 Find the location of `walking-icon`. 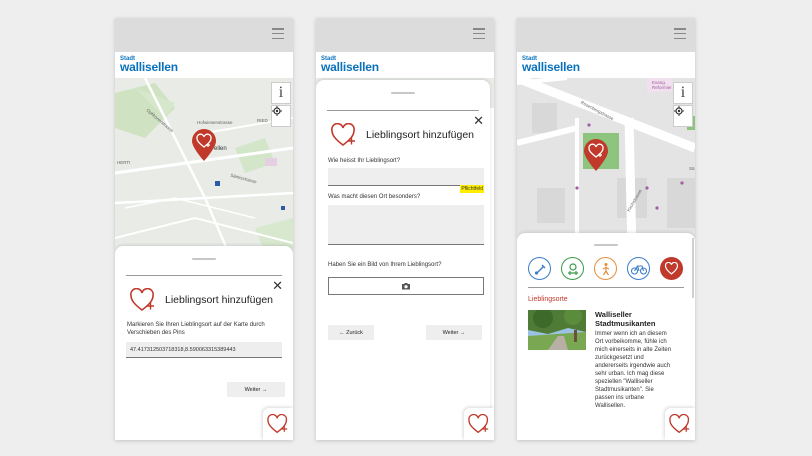

walking-icon is located at coordinates (605, 268).